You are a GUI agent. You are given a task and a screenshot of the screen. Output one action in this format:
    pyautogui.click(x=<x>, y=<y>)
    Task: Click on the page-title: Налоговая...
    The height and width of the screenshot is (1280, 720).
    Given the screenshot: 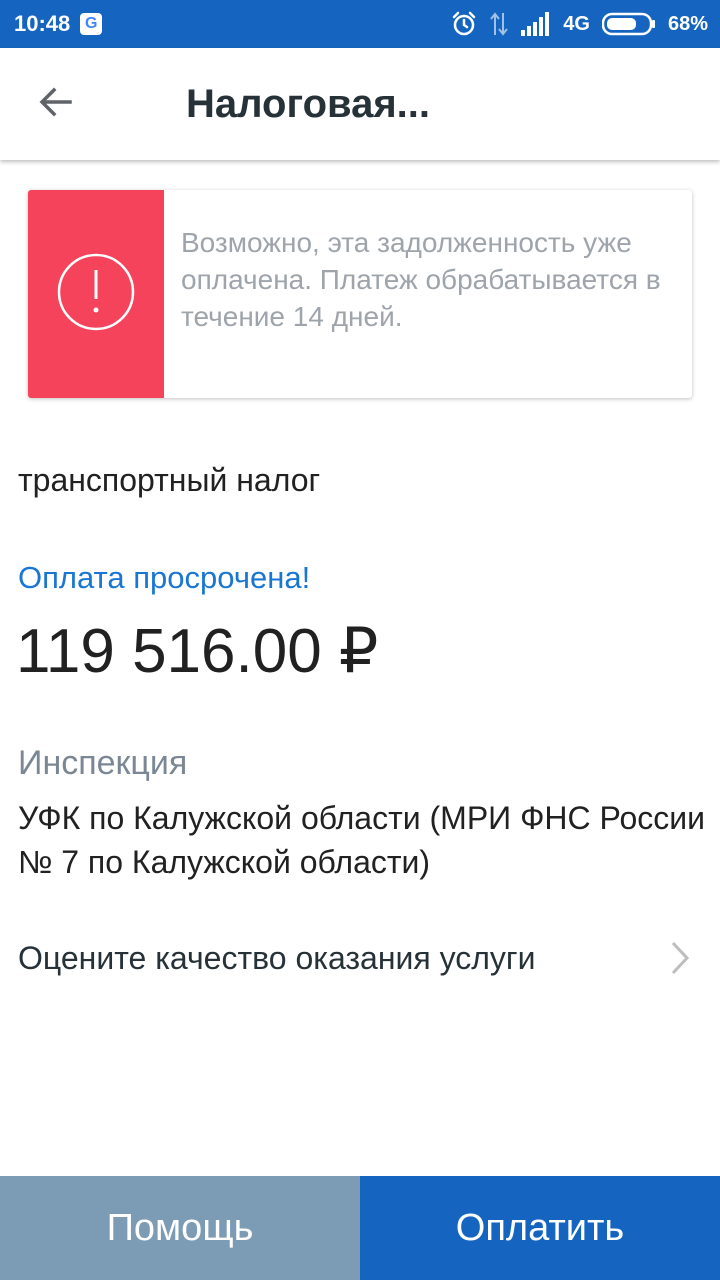 What is the action you would take?
    pyautogui.click(x=308, y=104)
    